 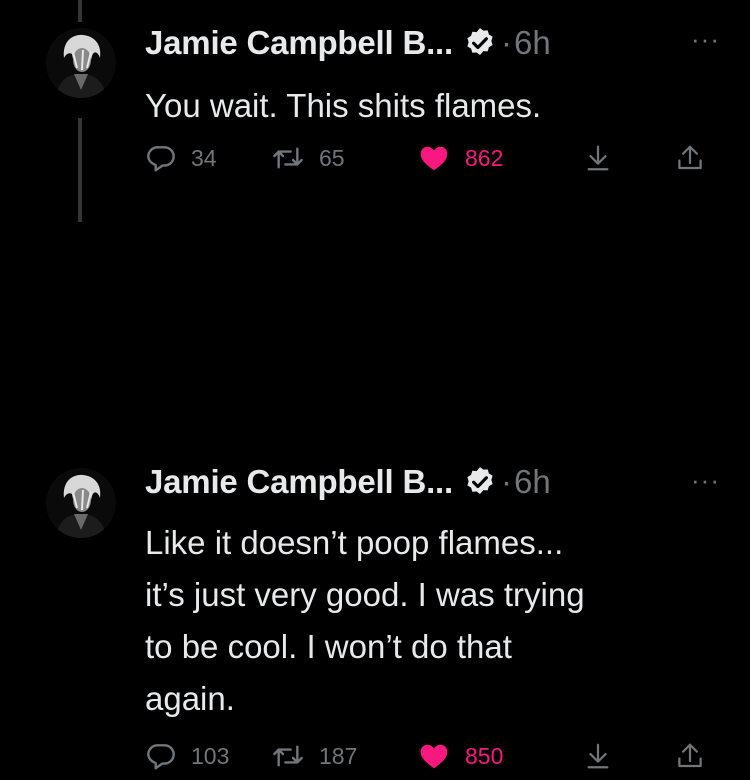 I want to click on tweet-actions: 34 65 862, so click(x=432, y=162).